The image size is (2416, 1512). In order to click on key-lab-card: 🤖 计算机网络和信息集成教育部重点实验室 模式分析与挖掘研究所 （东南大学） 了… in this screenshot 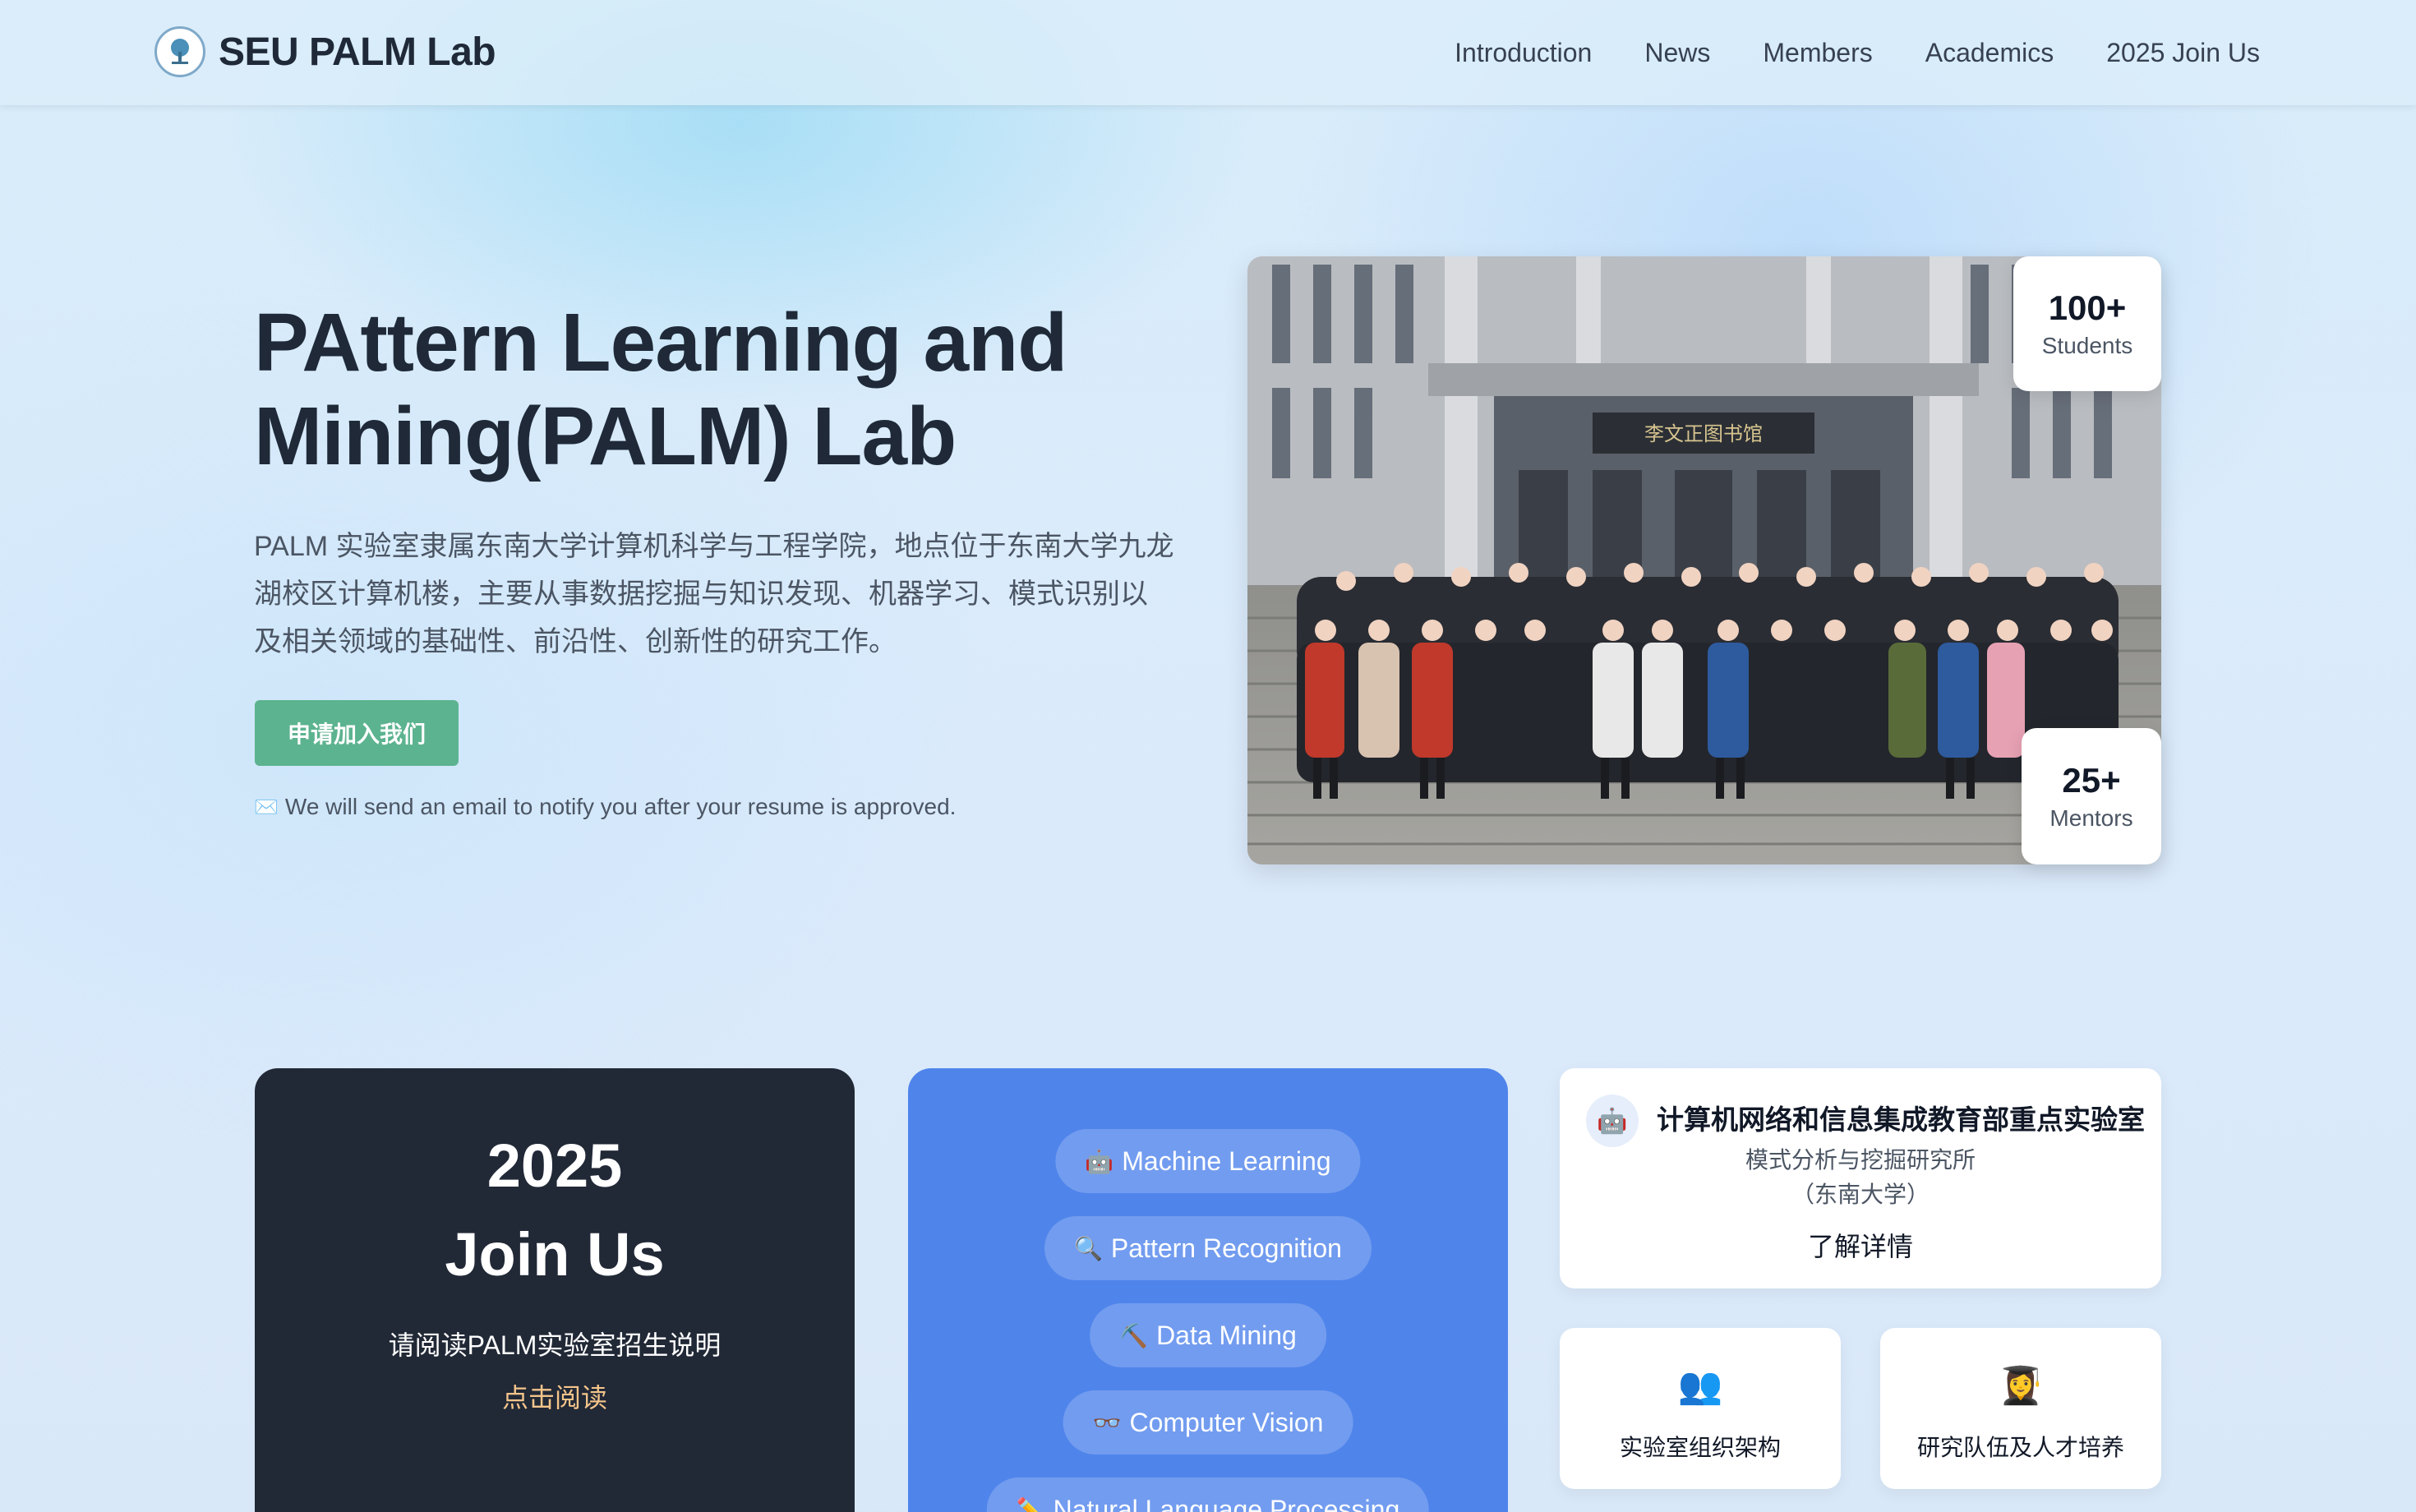, I will do `click(1860, 1178)`.